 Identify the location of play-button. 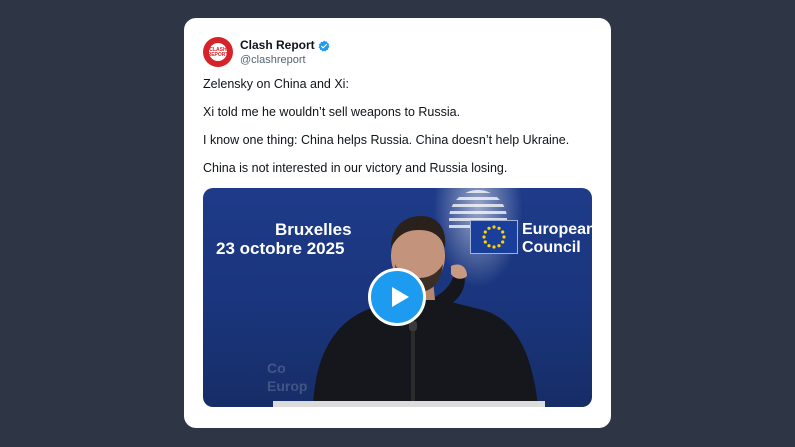
(397, 297).